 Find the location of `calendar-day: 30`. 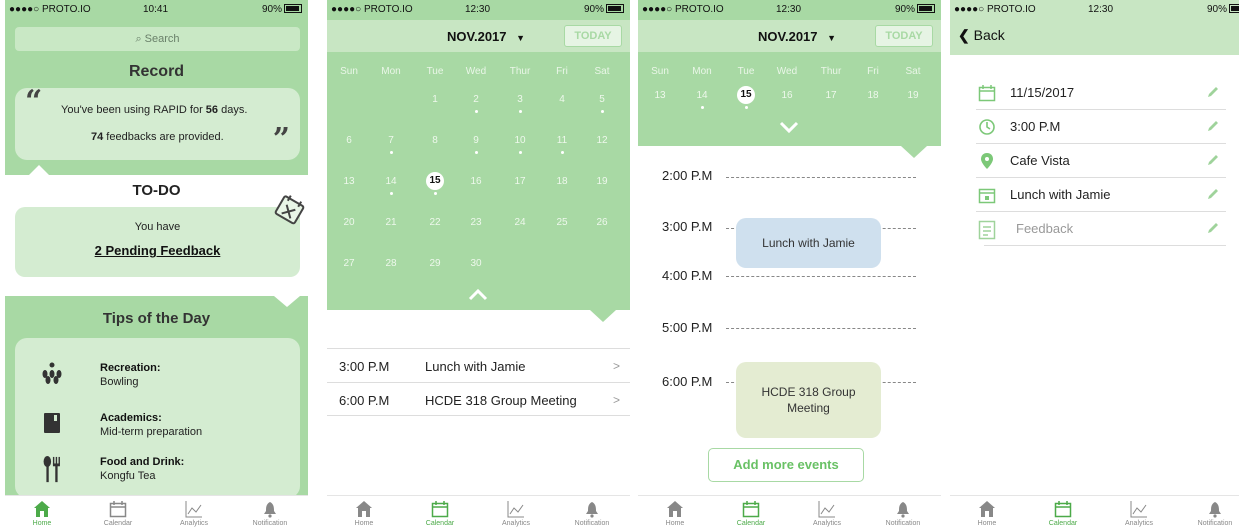

calendar-day: 30 is located at coordinates (476, 263).